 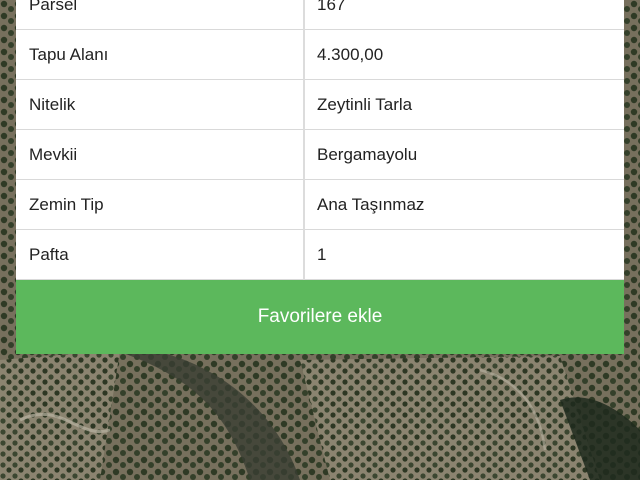 I want to click on table-row: Mevkii Bergamayolu, so click(x=320, y=154).